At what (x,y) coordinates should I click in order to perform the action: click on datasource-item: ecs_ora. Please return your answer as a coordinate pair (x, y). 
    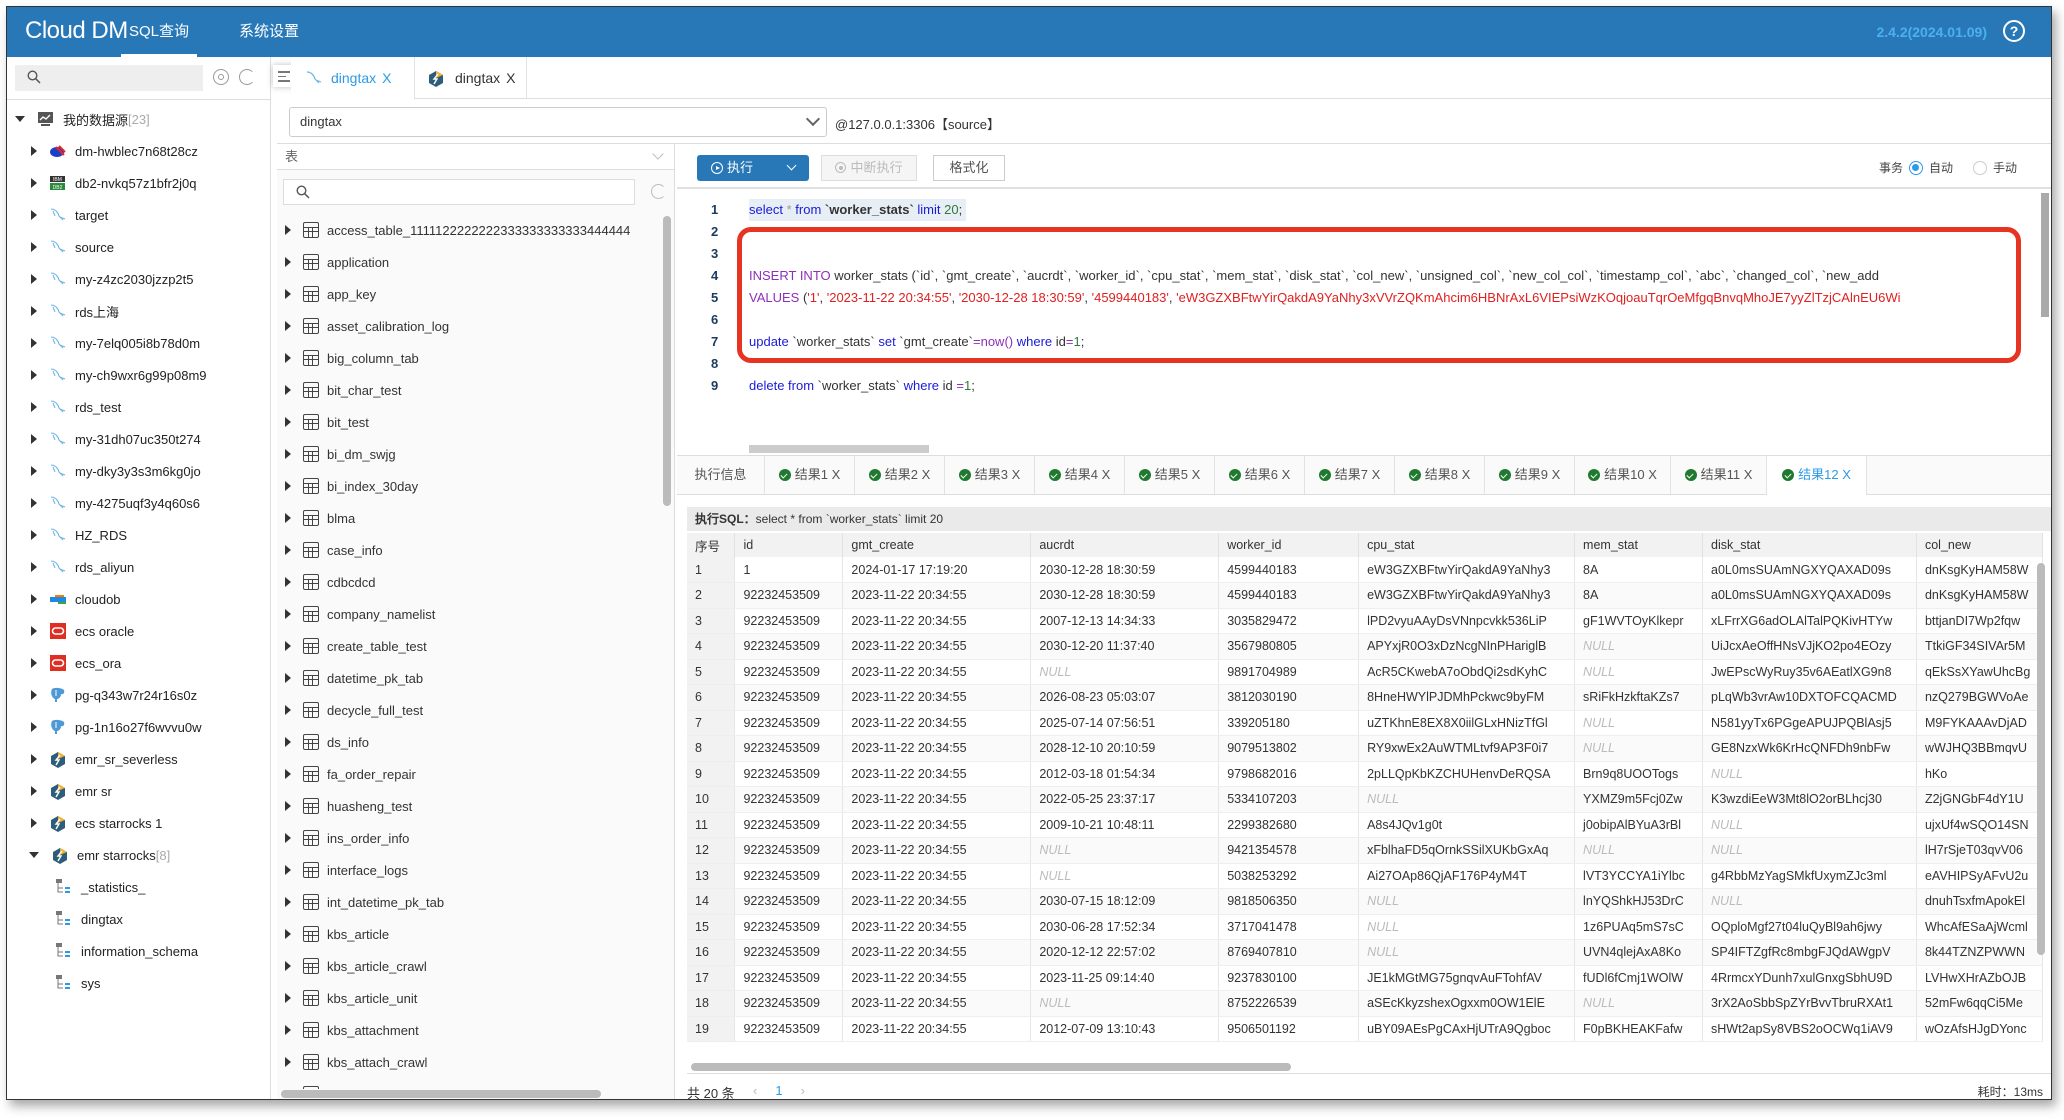
    Looking at the image, I should click on (138, 663).